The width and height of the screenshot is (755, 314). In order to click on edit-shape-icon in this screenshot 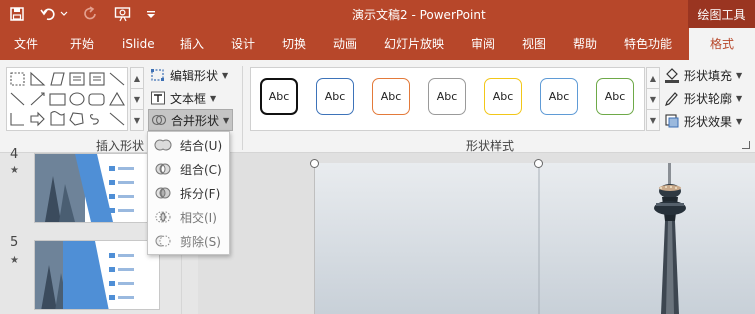, I will do `click(158, 75)`.